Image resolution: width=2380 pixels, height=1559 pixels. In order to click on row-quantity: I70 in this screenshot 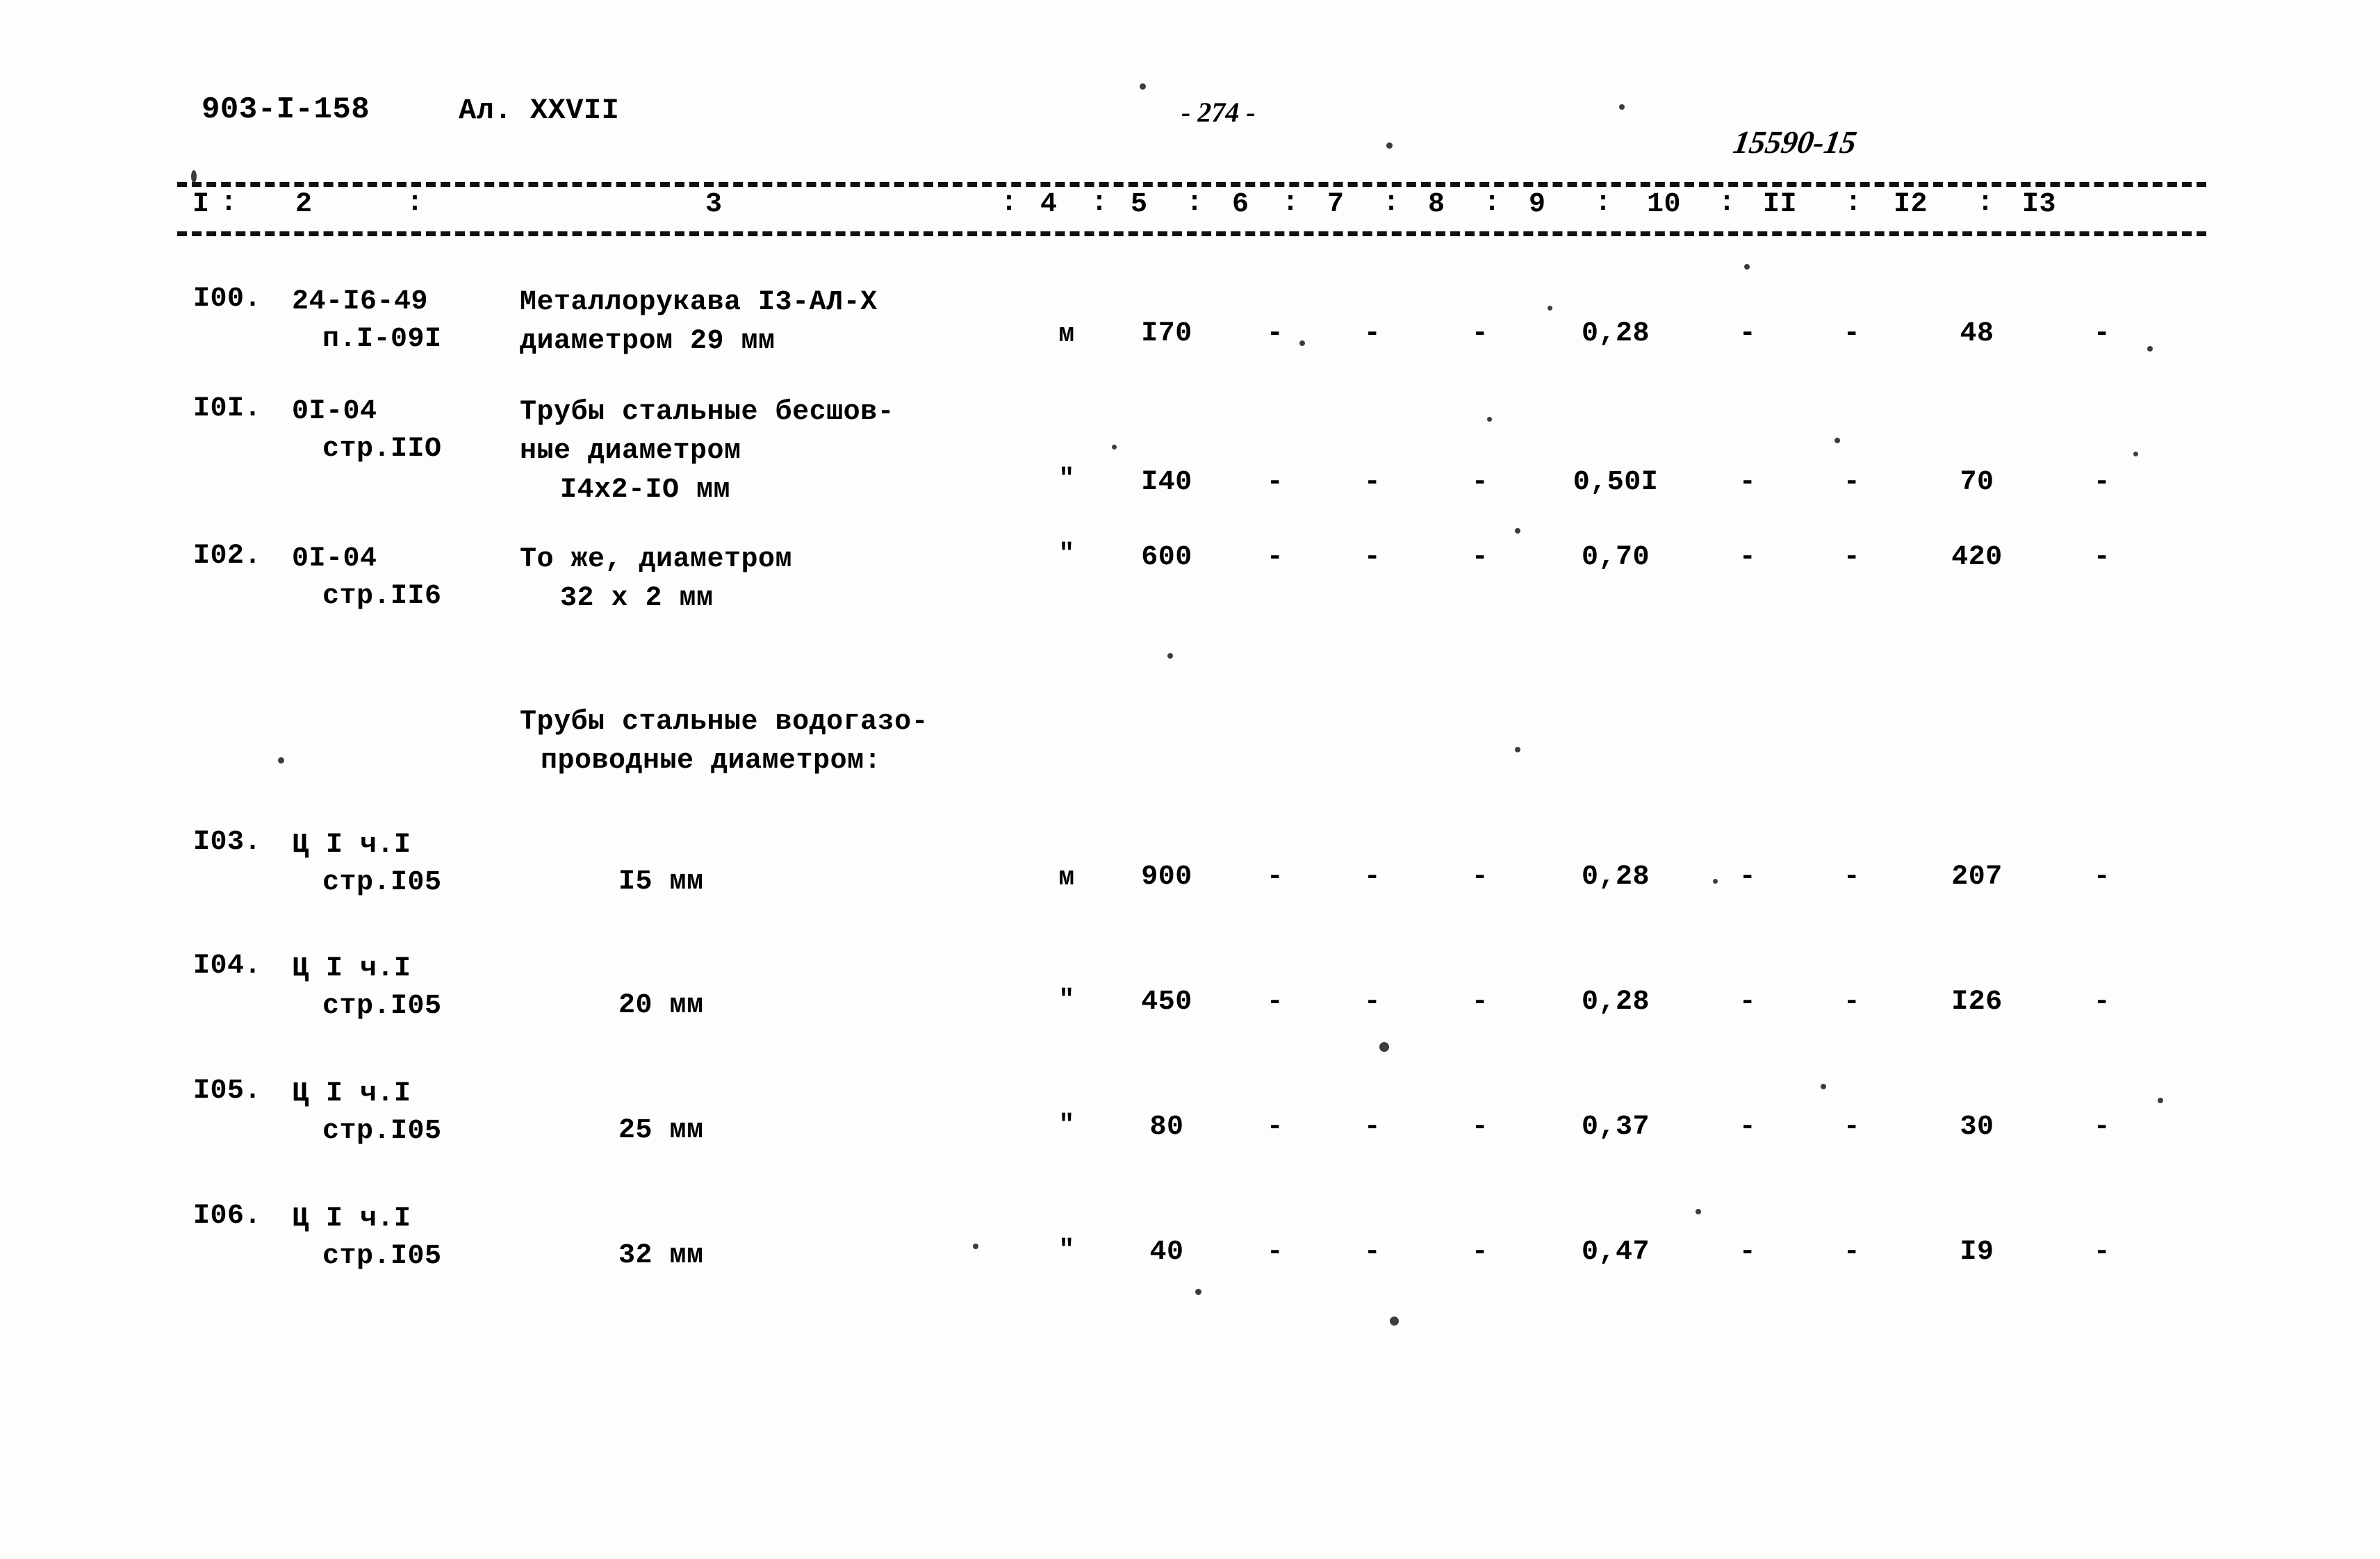, I will do `click(1166, 333)`.